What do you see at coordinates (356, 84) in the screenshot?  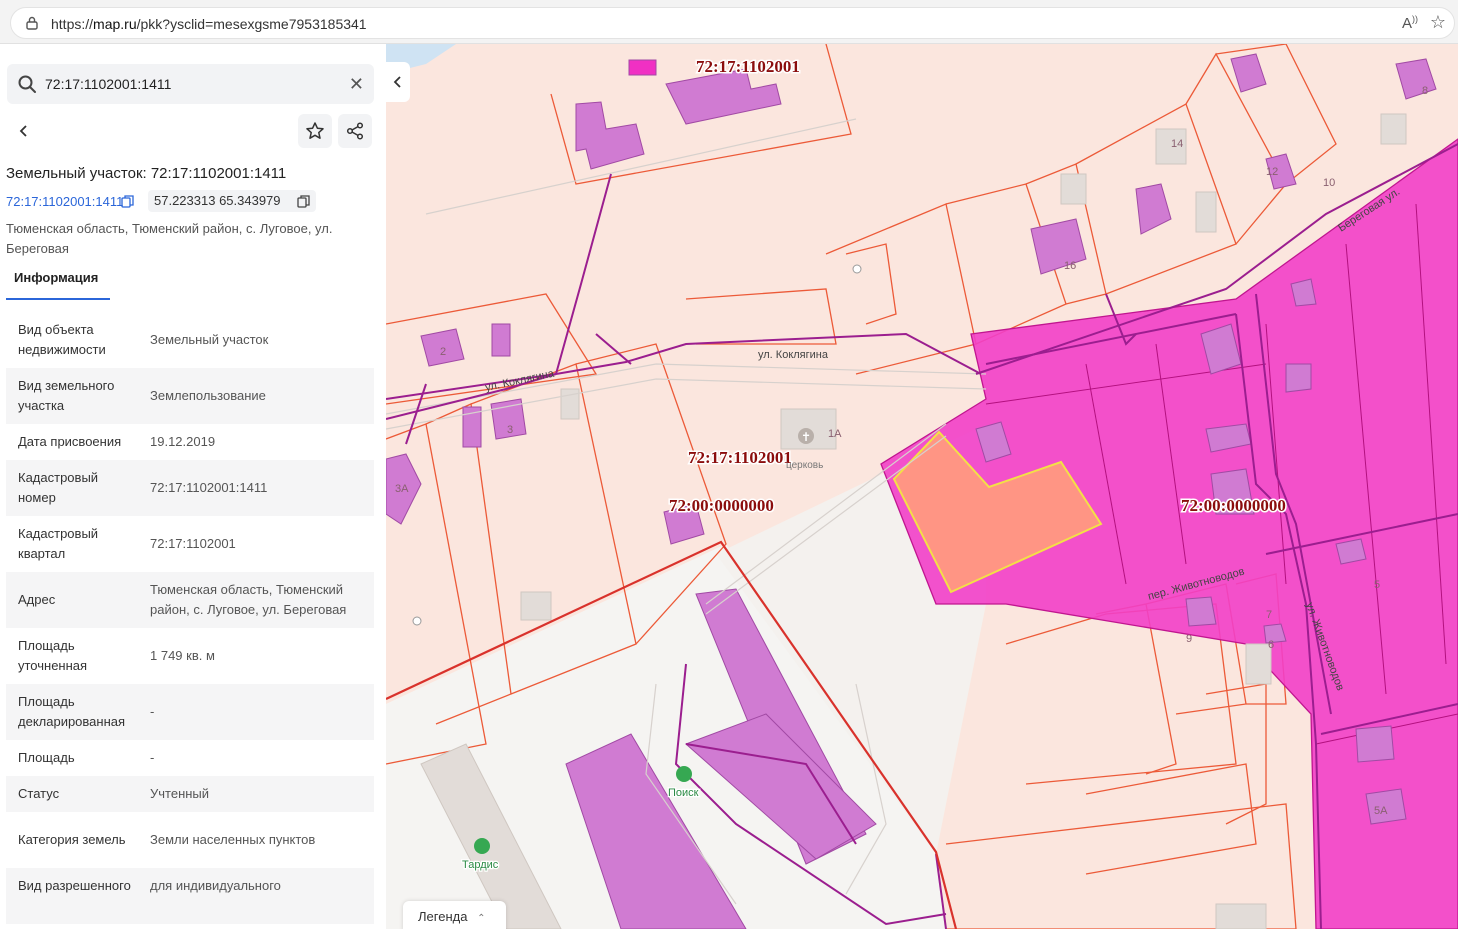 I see `clear-search-icon: ✕` at bounding box center [356, 84].